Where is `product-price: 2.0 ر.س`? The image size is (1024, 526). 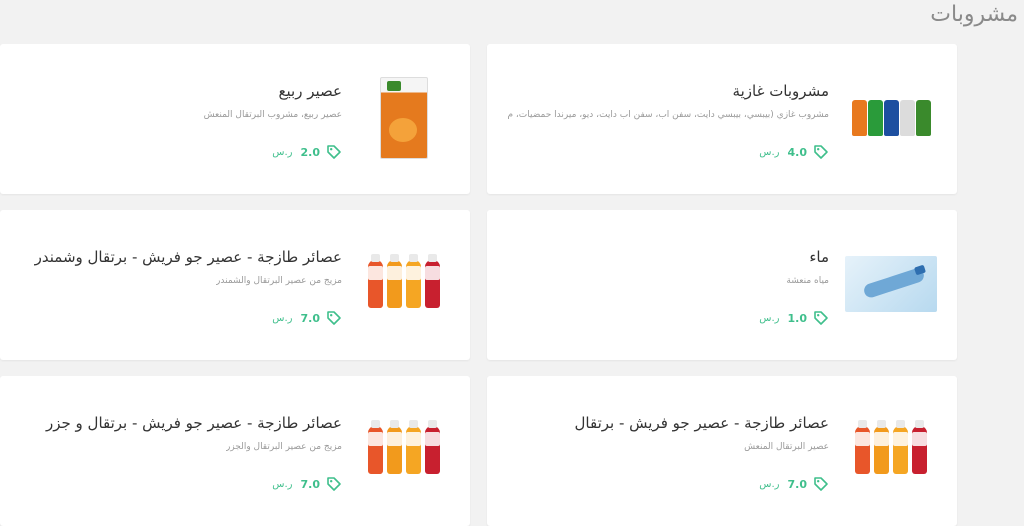
product-price: 2.0 ر.س is located at coordinates (307, 152).